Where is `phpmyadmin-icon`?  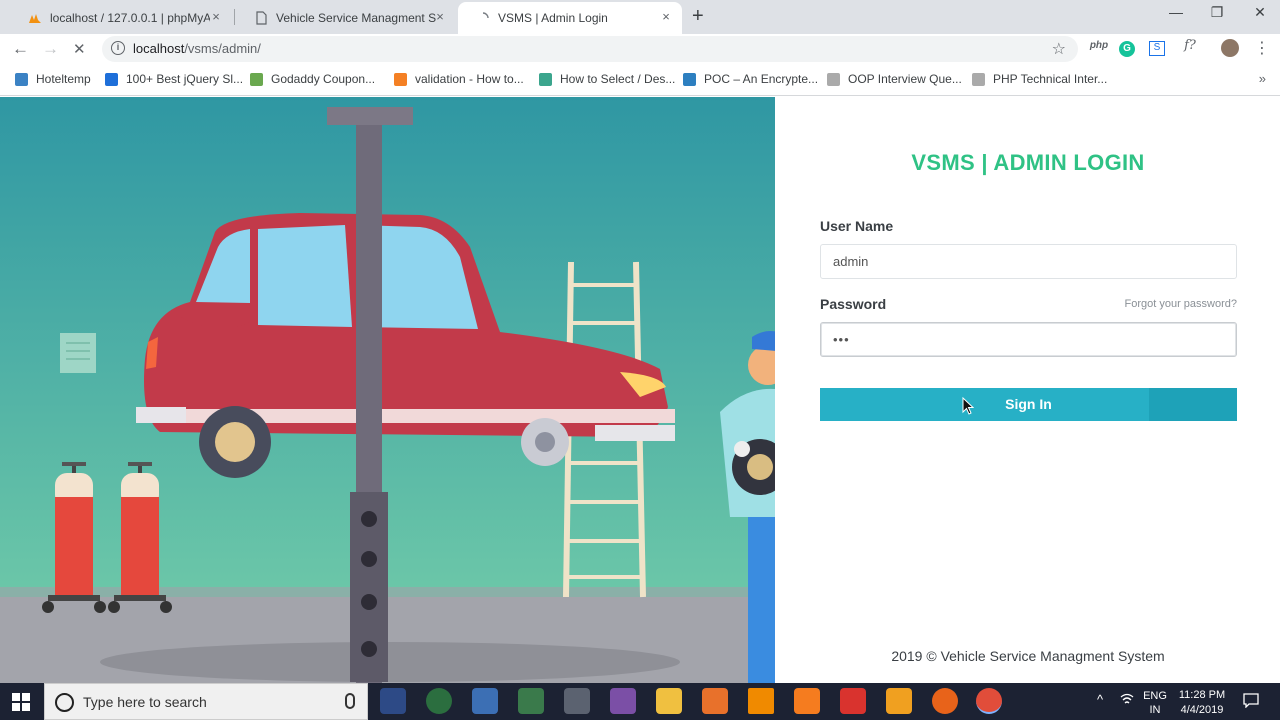
phpmyadmin-icon is located at coordinates (35, 18).